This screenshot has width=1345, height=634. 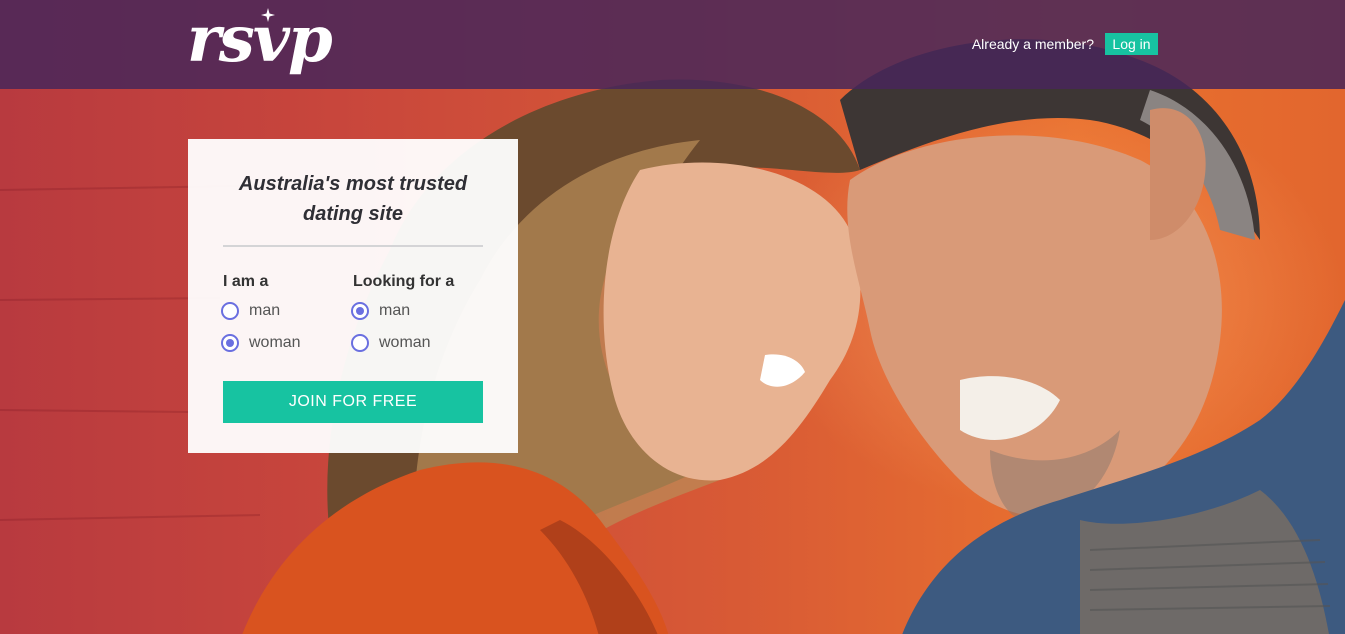 What do you see at coordinates (672, 44) in the screenshot?
I see `top-navigation-bar: rsvp Already a member? Log in` at bounding box center [672, 44].